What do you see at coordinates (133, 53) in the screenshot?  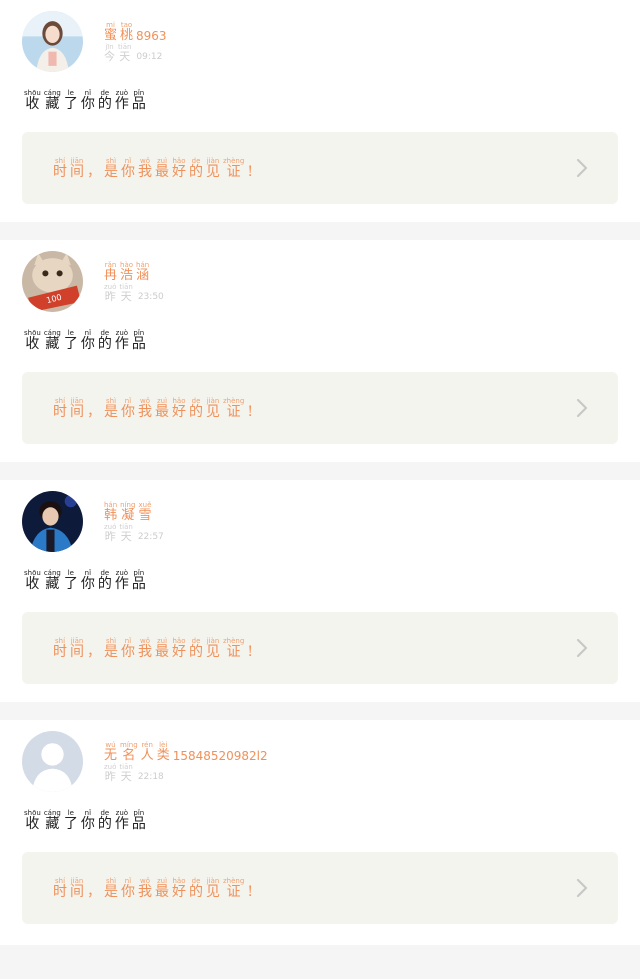 I see `timestamp: jīn 今 tiān 天 09:12` at bounding box center [133, 53].